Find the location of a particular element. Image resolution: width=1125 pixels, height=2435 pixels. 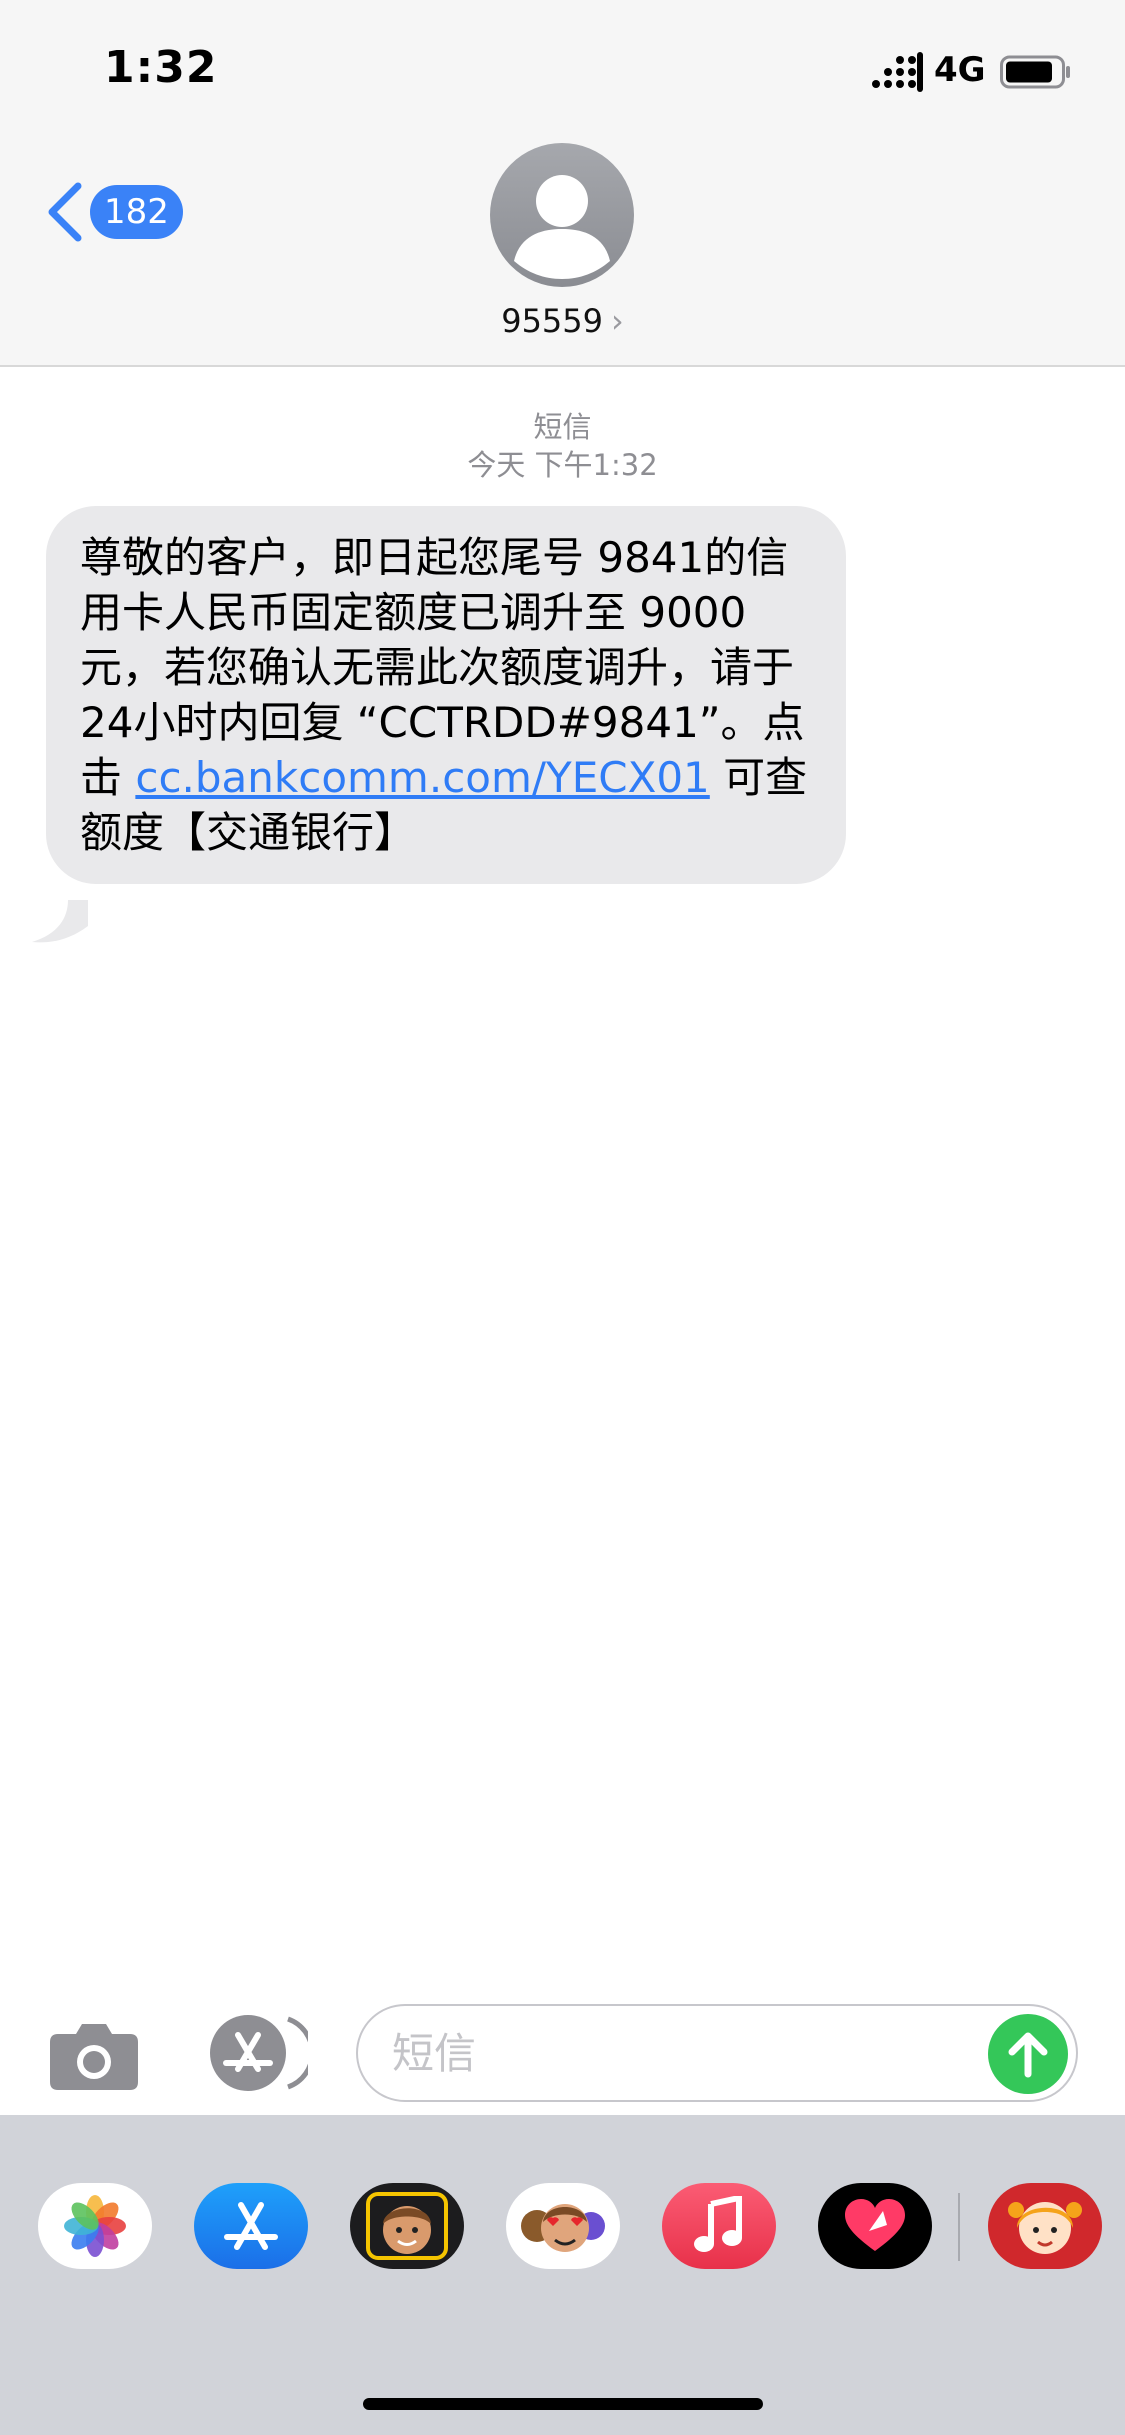

app-store-icon is located at coordinates (251, 2226).